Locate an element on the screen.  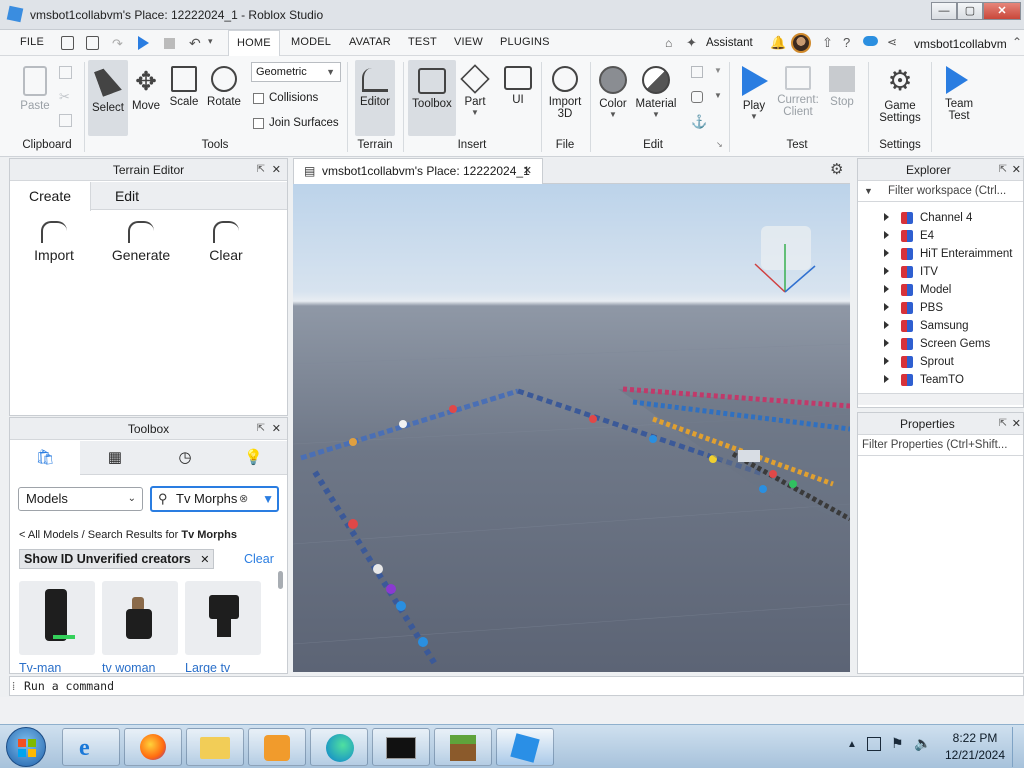
redo-icon: ↷ is located at coordinates (117, 44).